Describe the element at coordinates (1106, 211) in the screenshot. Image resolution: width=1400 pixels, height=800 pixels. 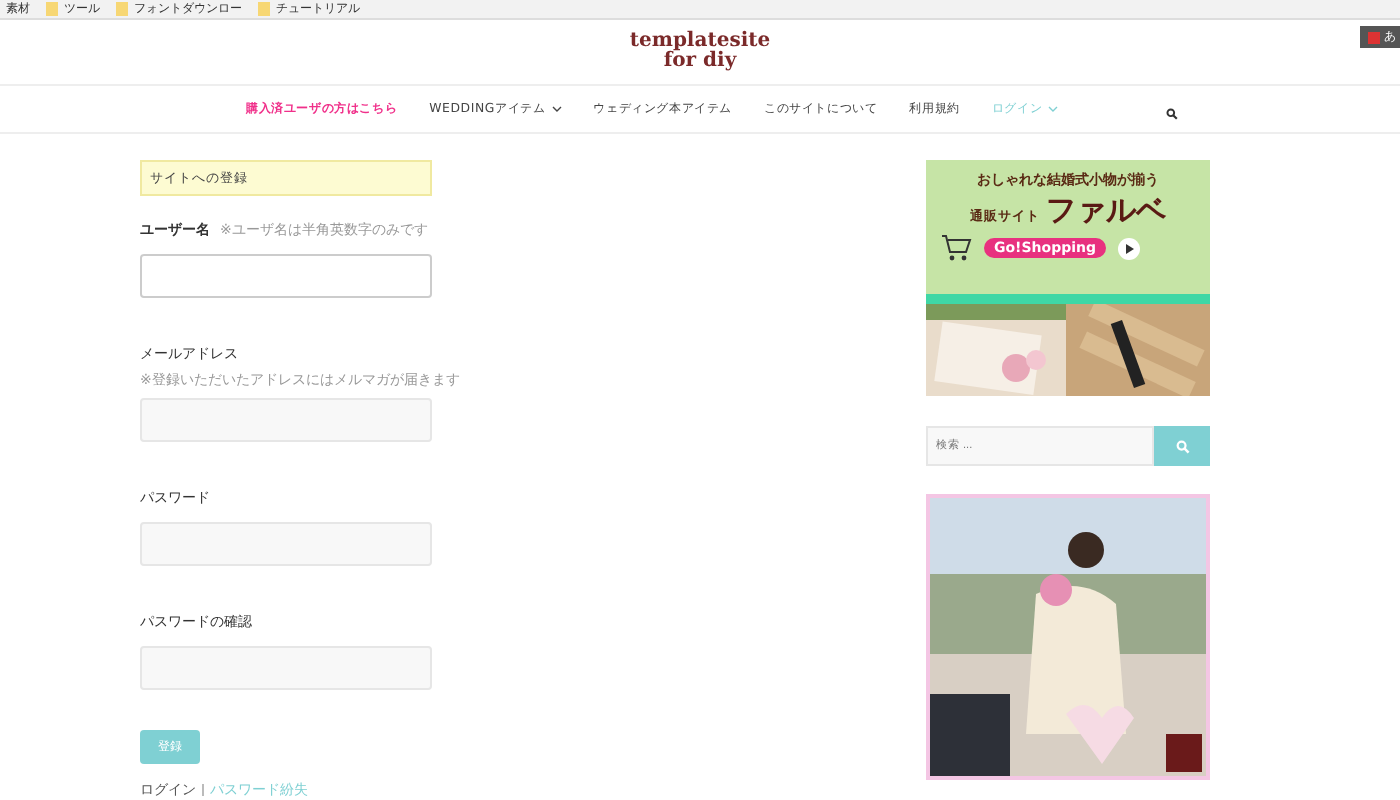
I see `ad-brand: ファルベ` at that location.